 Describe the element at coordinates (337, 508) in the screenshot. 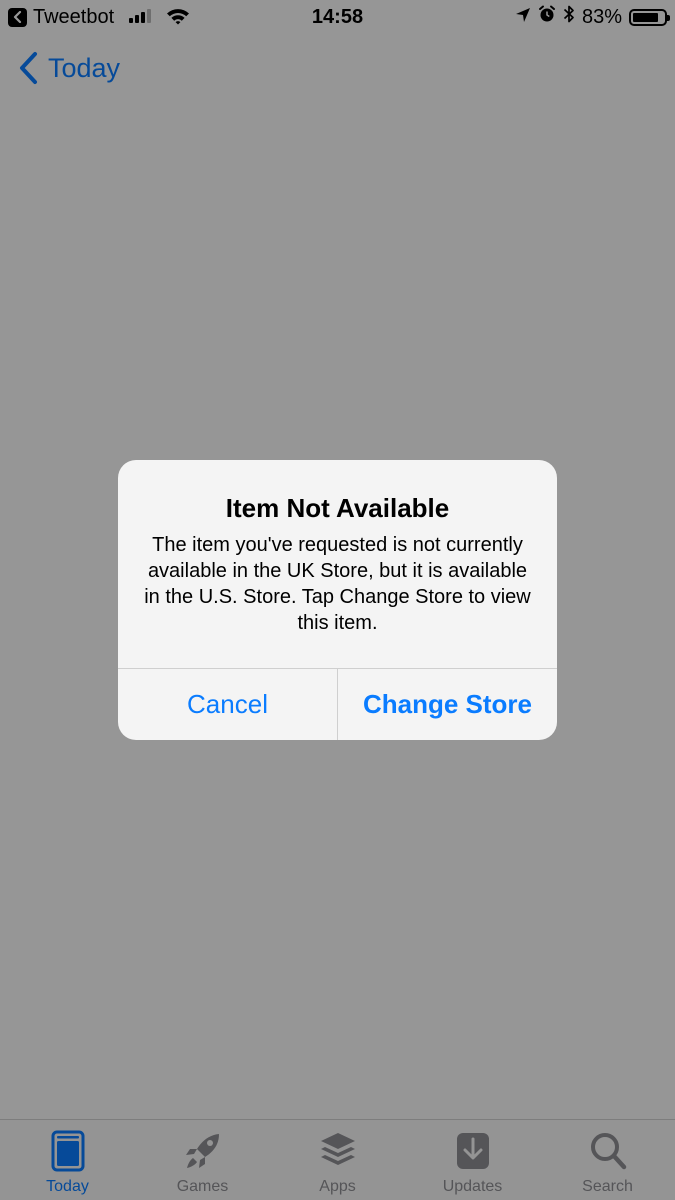

I see `alert-title: Item Not Available` at that location.